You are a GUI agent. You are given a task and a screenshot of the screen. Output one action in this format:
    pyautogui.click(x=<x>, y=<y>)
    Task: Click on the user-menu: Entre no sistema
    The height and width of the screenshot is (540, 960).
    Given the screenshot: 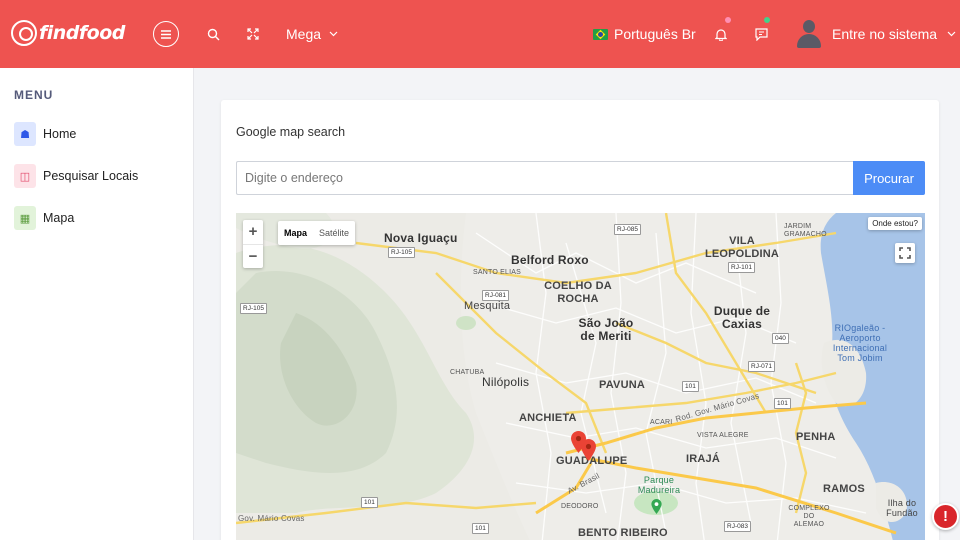 What is the action you would take?
    pyautogui.click(x=876, y=34)
    